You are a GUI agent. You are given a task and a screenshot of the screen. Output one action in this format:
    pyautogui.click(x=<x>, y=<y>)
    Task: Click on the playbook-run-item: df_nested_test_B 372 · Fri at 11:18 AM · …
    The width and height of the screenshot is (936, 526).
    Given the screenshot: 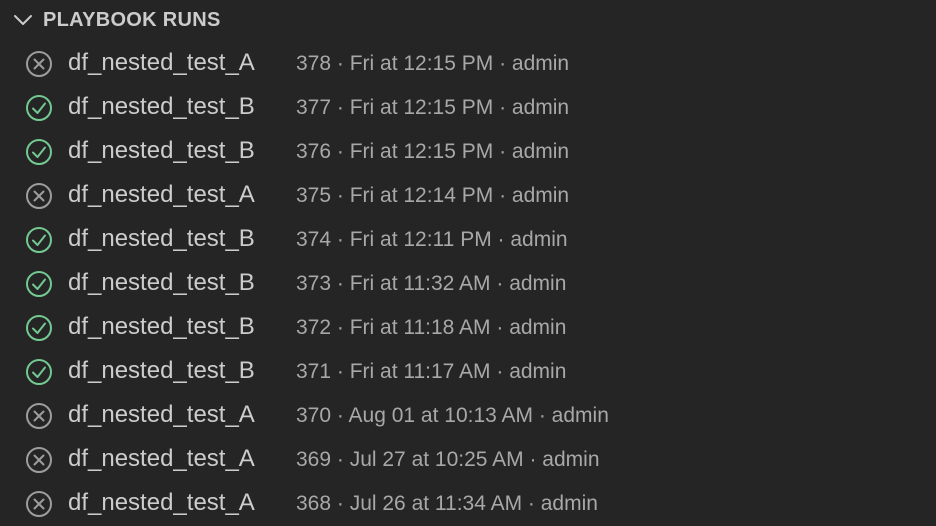 What is the action you would take?
    pyautogui.click(x=468, y=328)
    